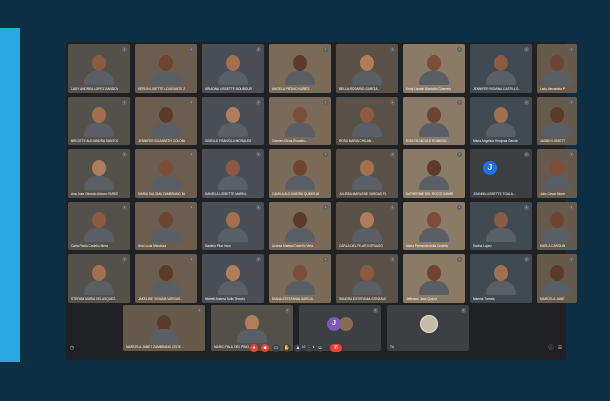 This screenshot has width=610, height=401. I want to click on participant-tile: • Daniela Pilar Vera, so click(233, 225).